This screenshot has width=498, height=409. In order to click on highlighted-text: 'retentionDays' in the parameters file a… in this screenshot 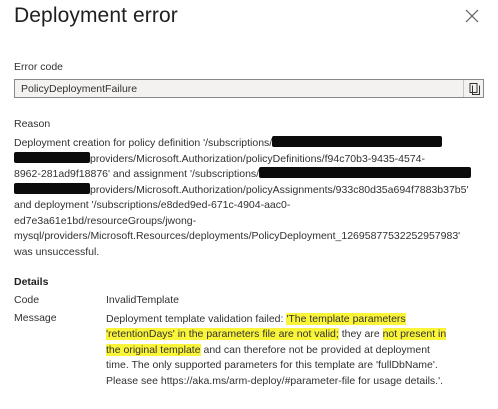, I will do `click(222, 334)`.